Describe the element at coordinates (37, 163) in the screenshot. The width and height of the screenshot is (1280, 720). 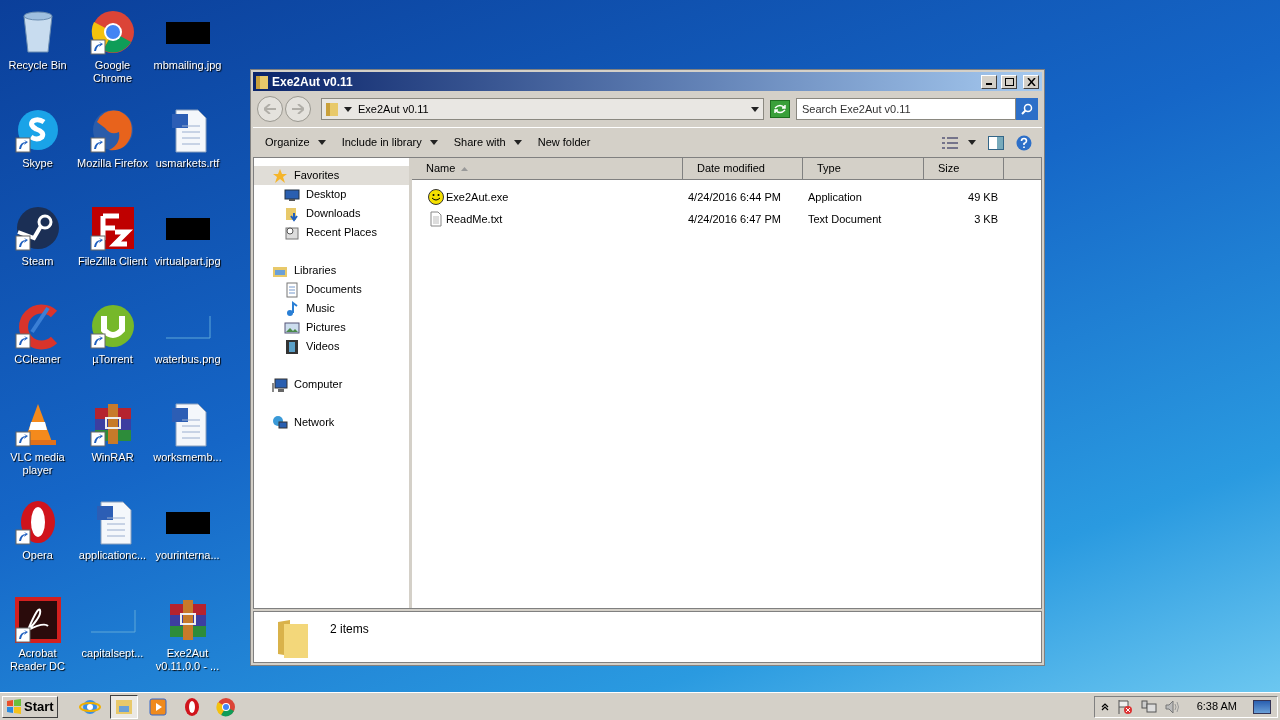
I see `desktop-icon-label: Skype` at that location.